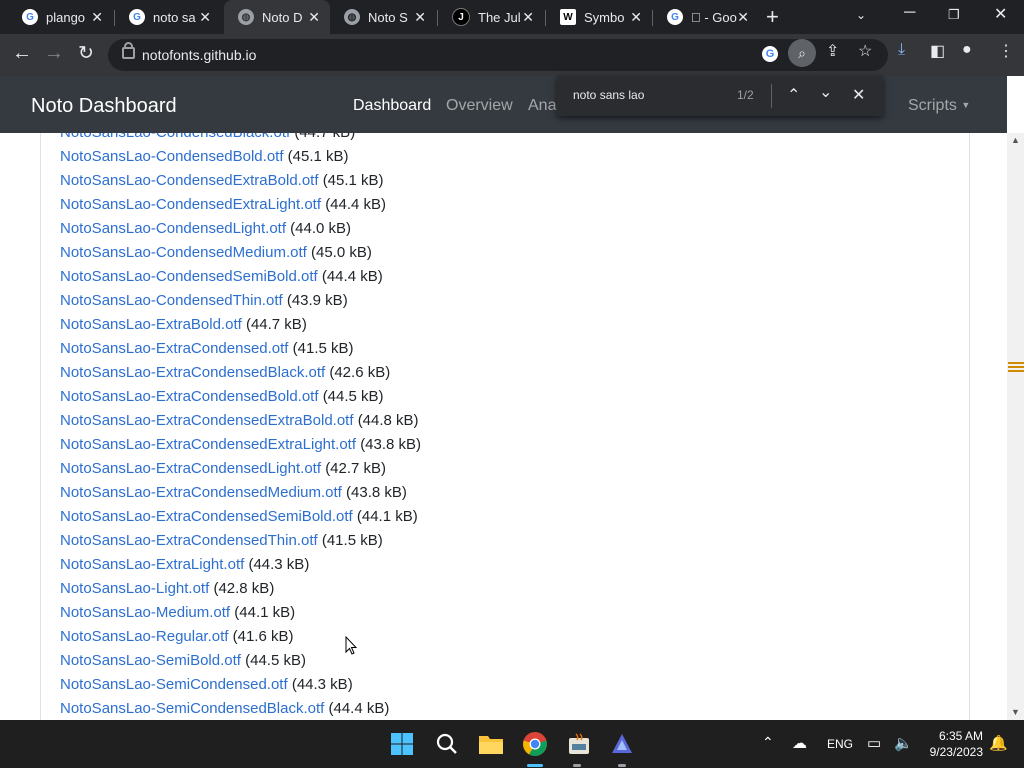 The image size is (1024, 768). Describe the element at coordinates (858, 95) in the screenshot. I see `find-close-icon: ✕` at that location.